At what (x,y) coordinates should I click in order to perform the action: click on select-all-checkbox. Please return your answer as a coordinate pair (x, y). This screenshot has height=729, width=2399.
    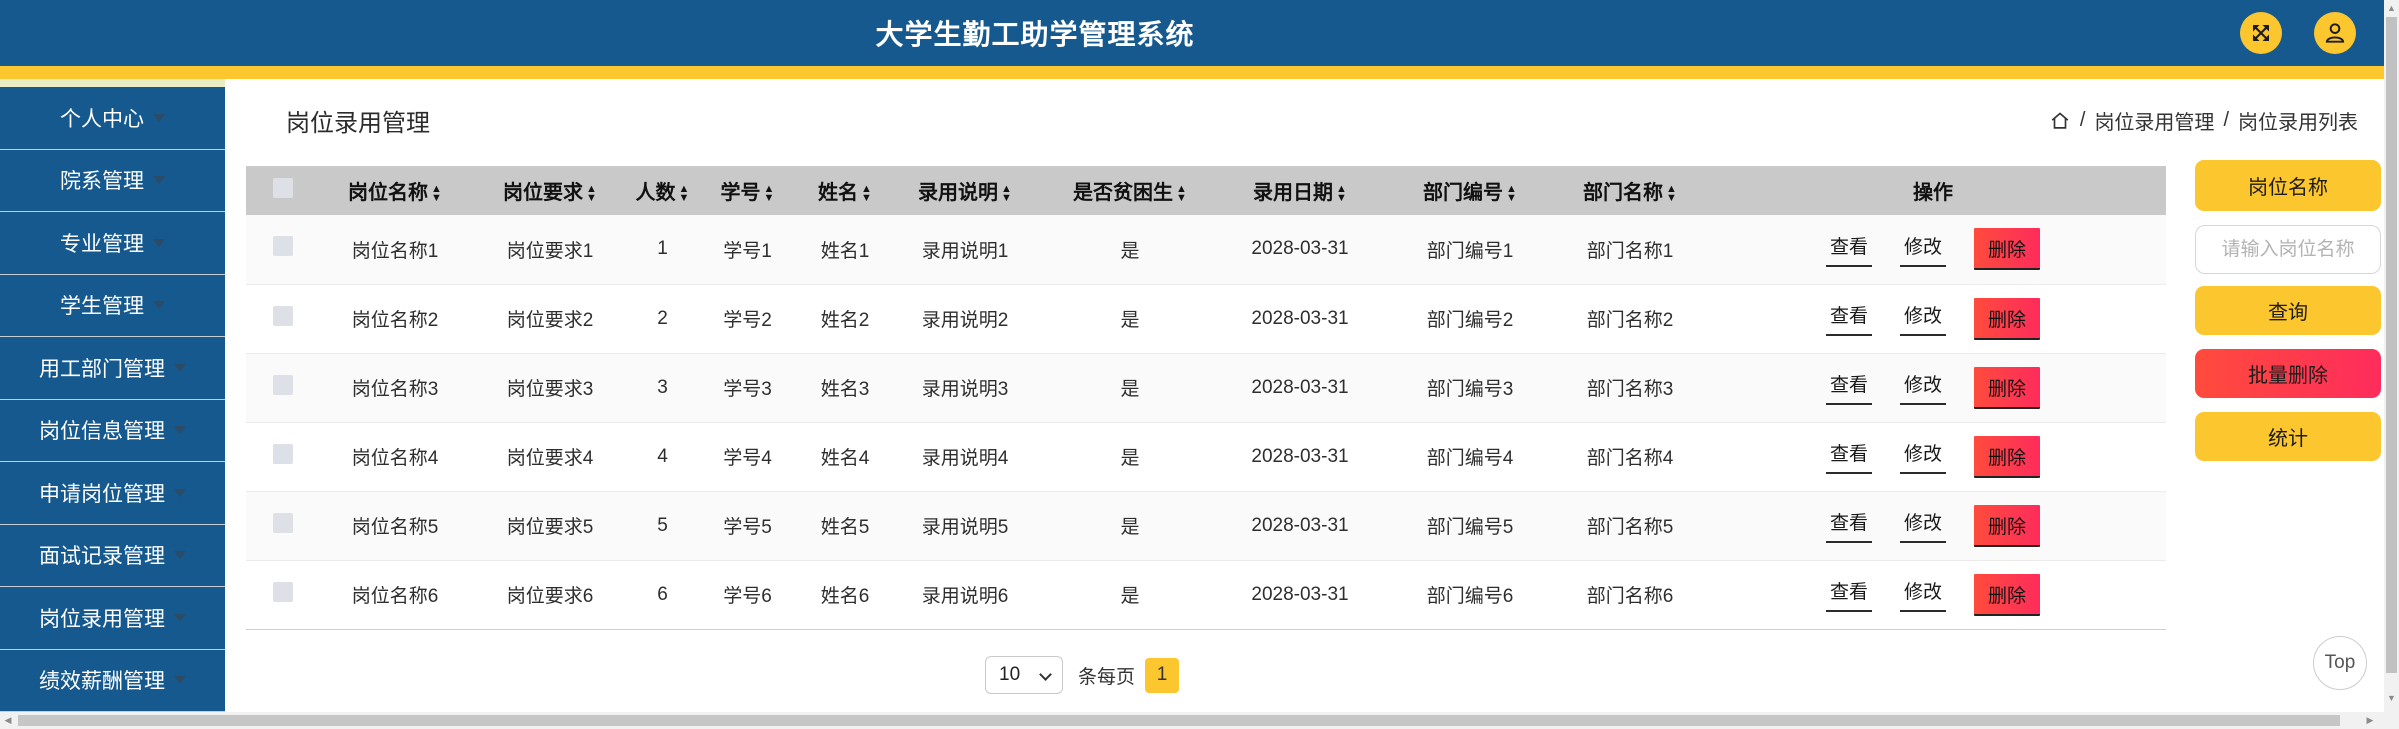
    Looking at the image, I should click on (283, 187).